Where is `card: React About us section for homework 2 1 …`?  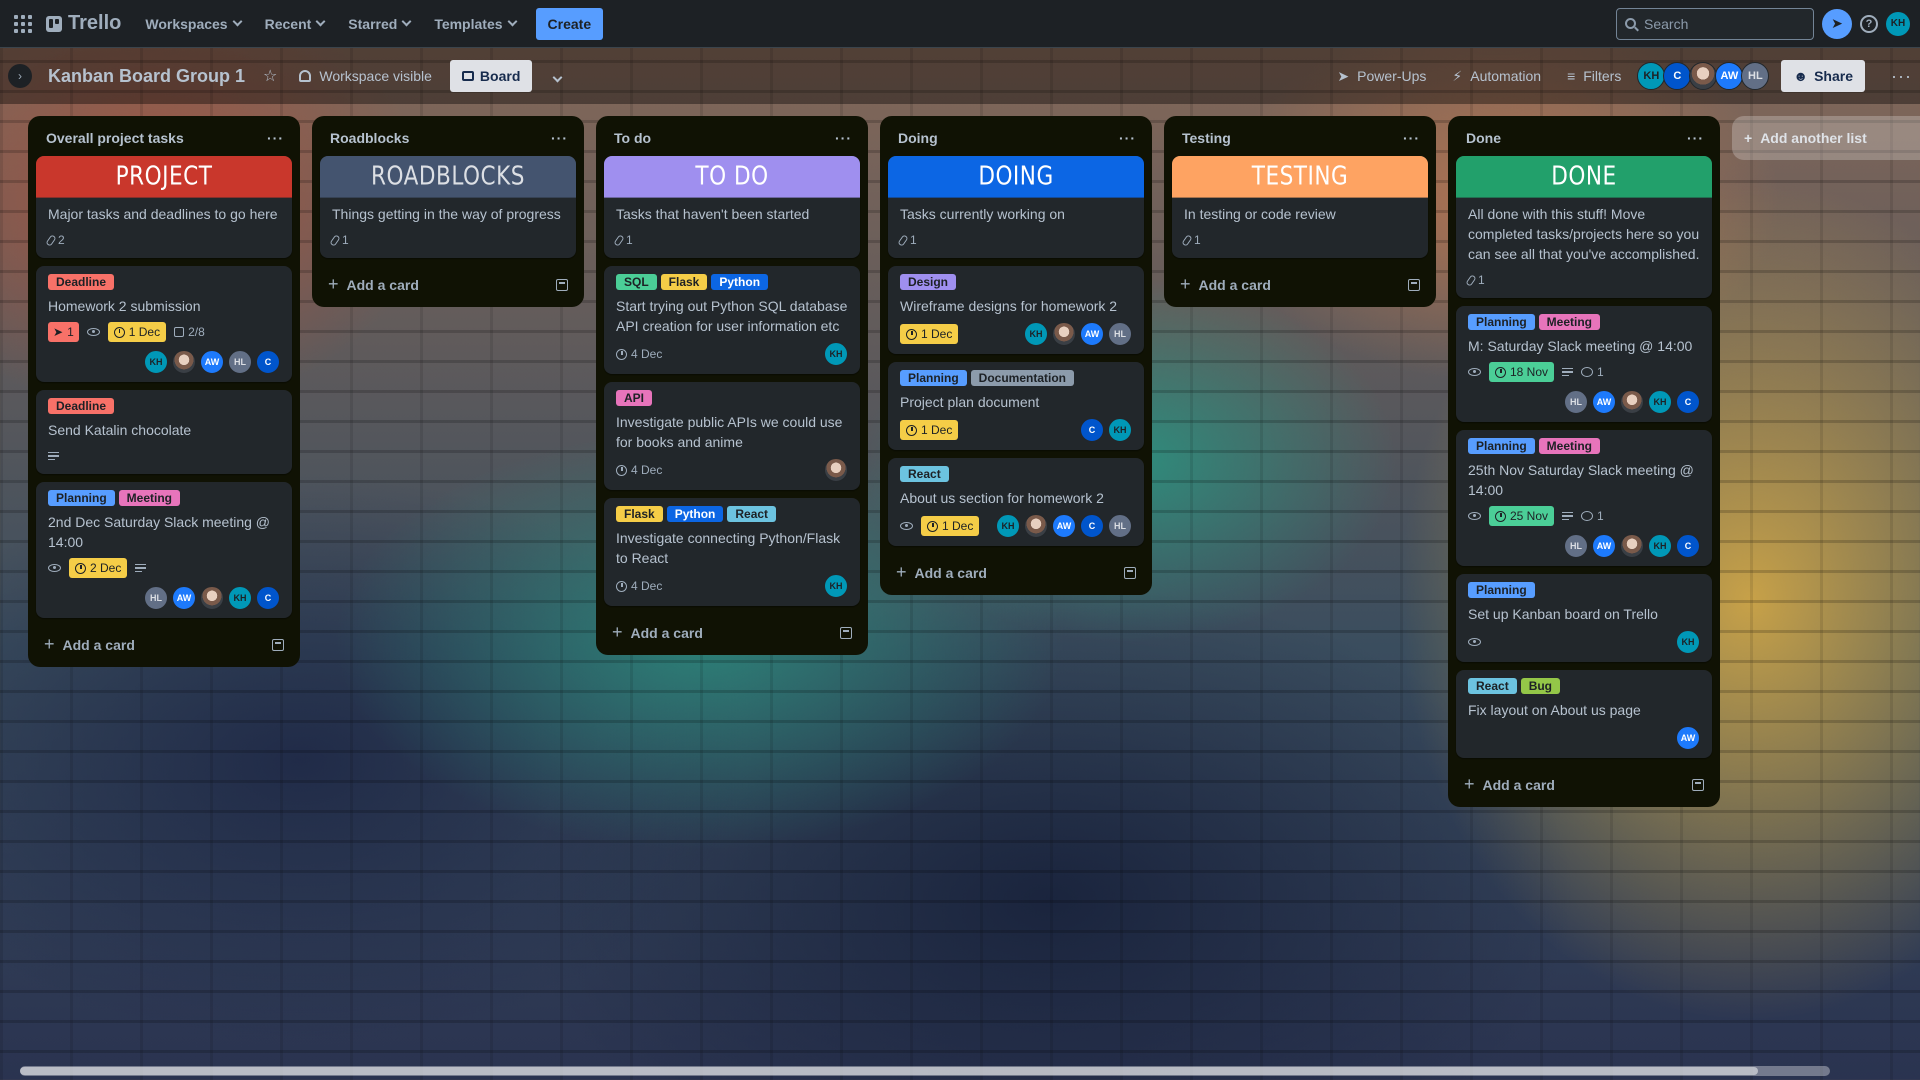
card: React About us section for homework 2 1 … is located at coordinates (1016, 502).